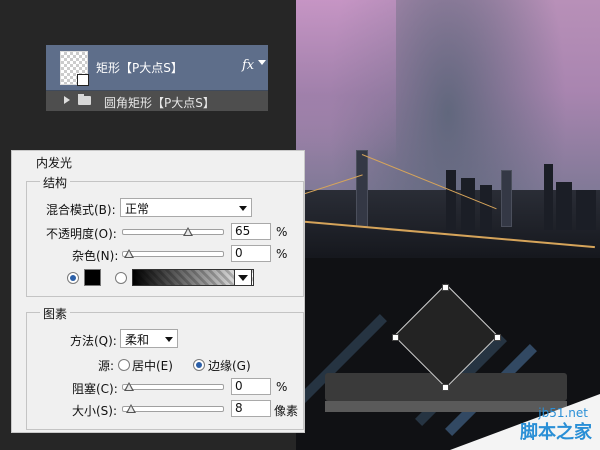 Image resolution: width=600 pixels, height=450 pixels. Describe the element at coordinates (95, 389) in the screenshot. I see `choke-label: 阻塞(C):` at that location.